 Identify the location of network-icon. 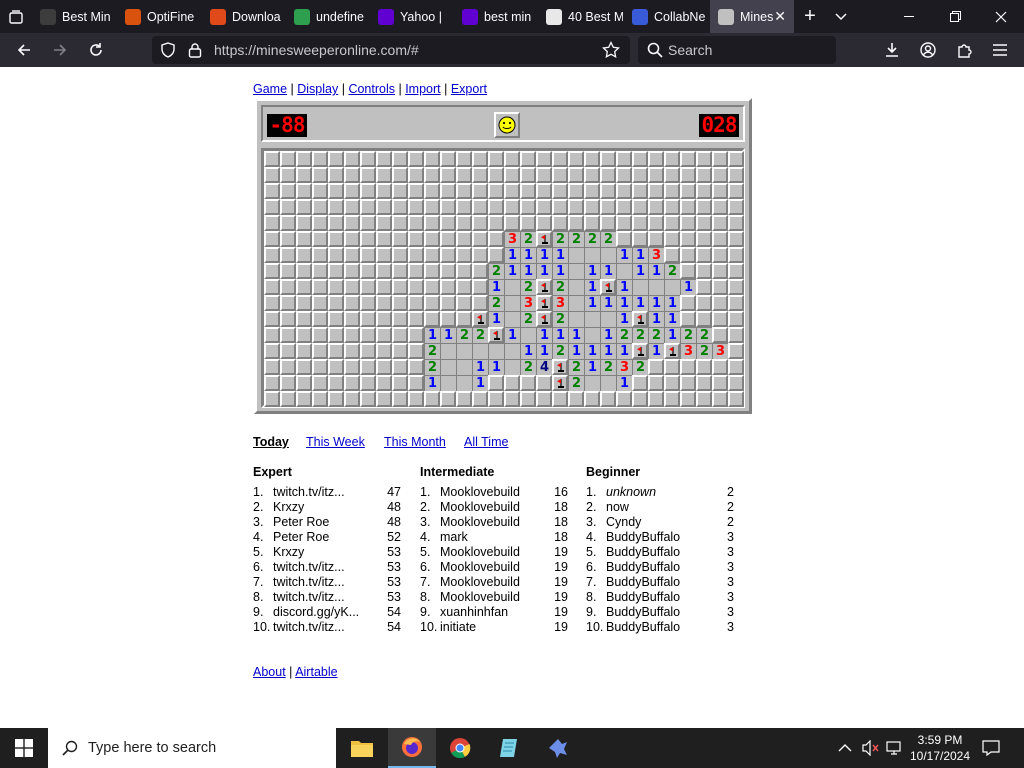
(895, 750).